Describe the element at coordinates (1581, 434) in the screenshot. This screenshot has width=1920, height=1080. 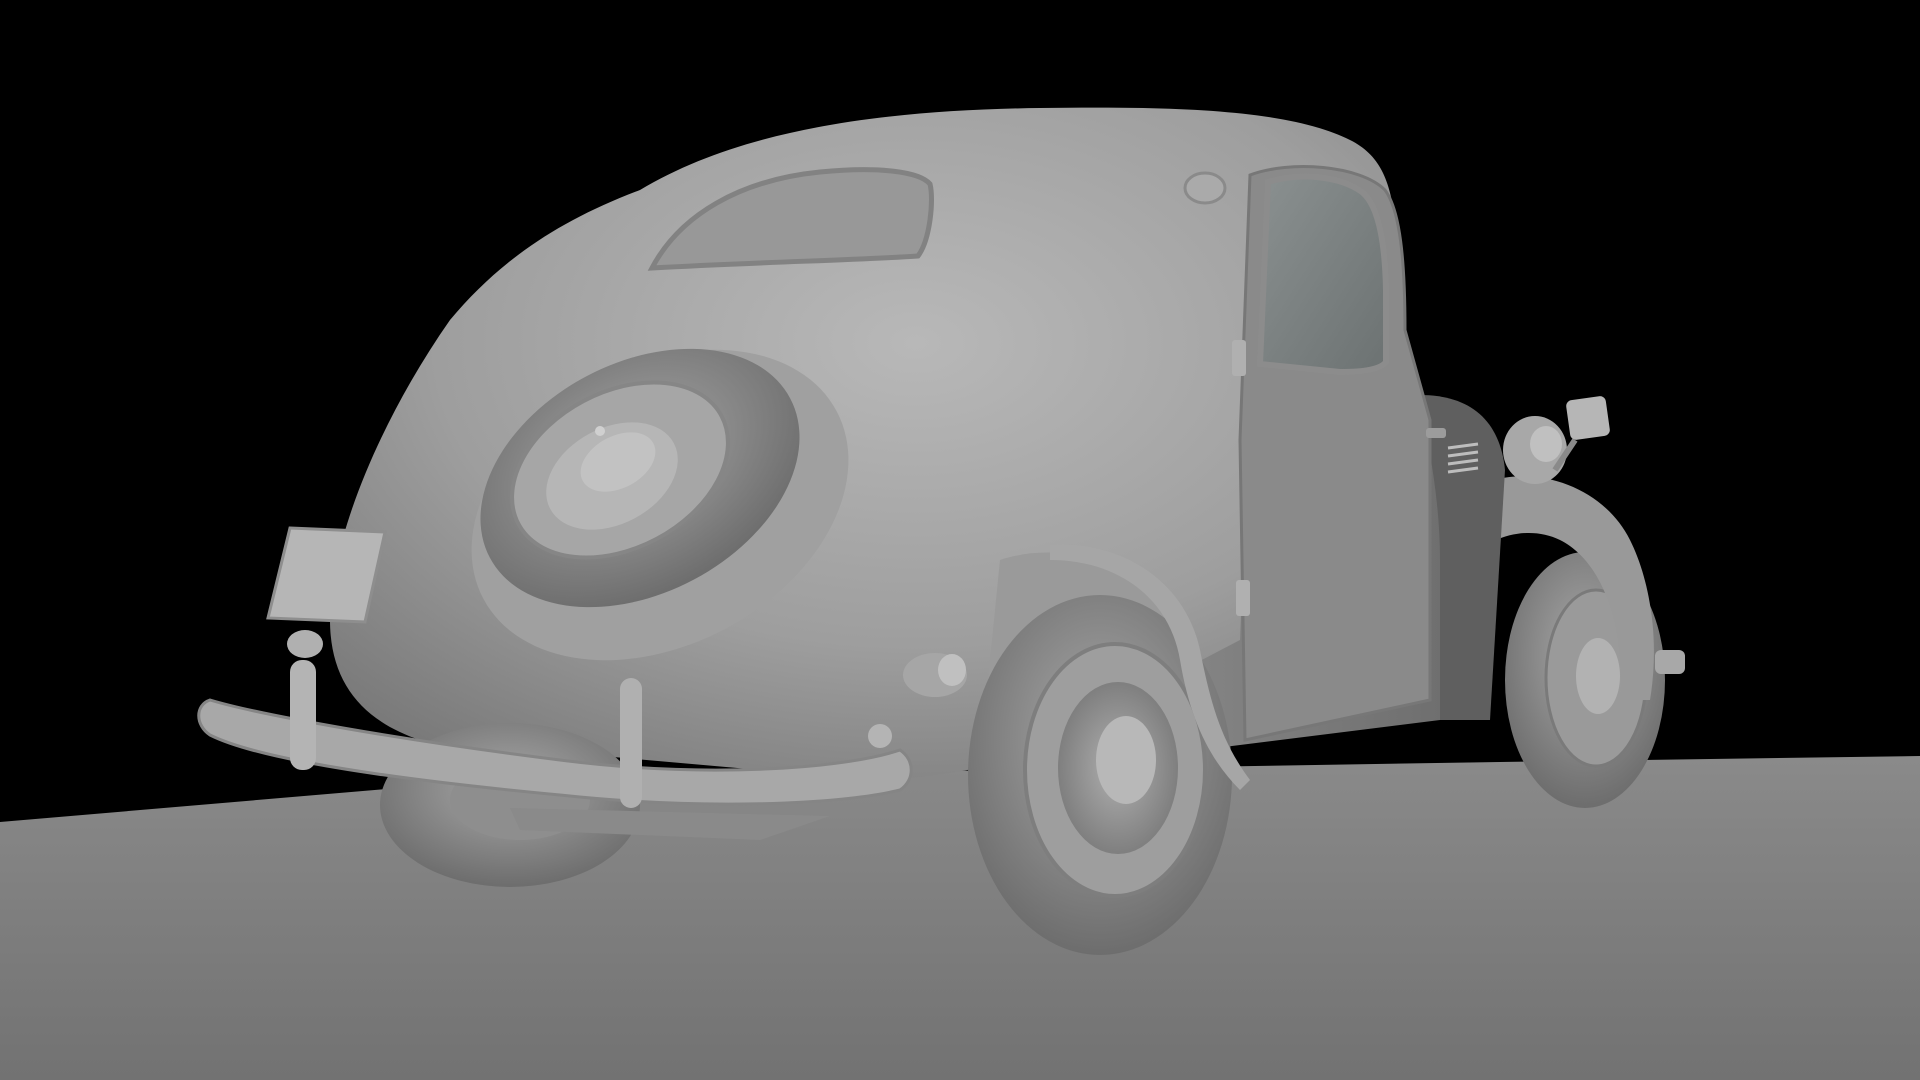
I see `side-mirror` at that location.